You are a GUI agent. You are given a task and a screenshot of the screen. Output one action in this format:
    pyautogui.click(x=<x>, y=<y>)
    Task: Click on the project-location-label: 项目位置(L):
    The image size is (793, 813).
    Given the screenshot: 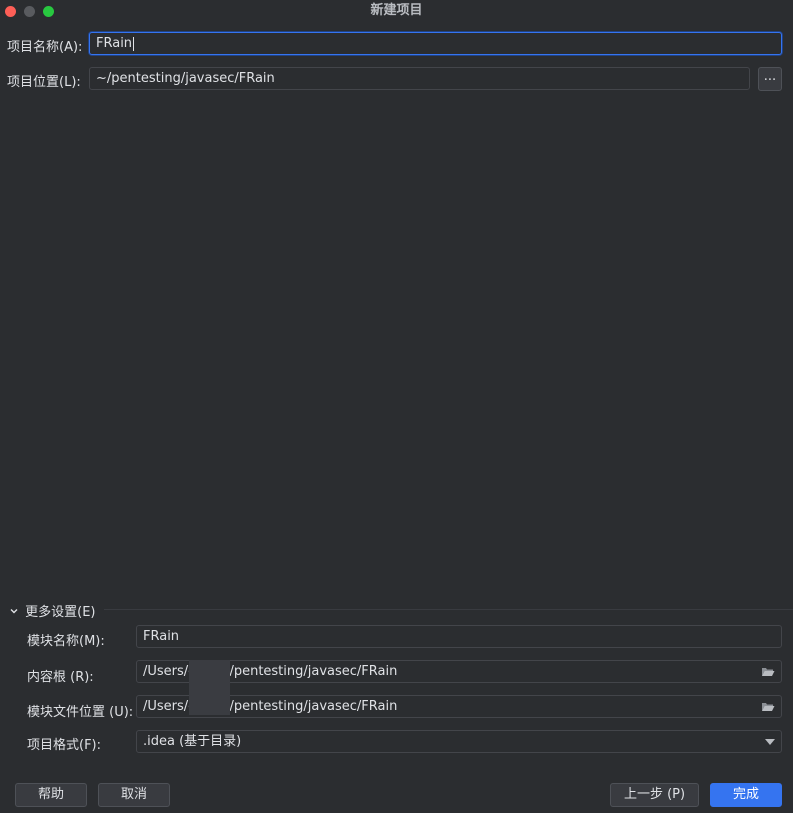 What is the action you would take?
    pyautogui.click(x=44, y=82)
    